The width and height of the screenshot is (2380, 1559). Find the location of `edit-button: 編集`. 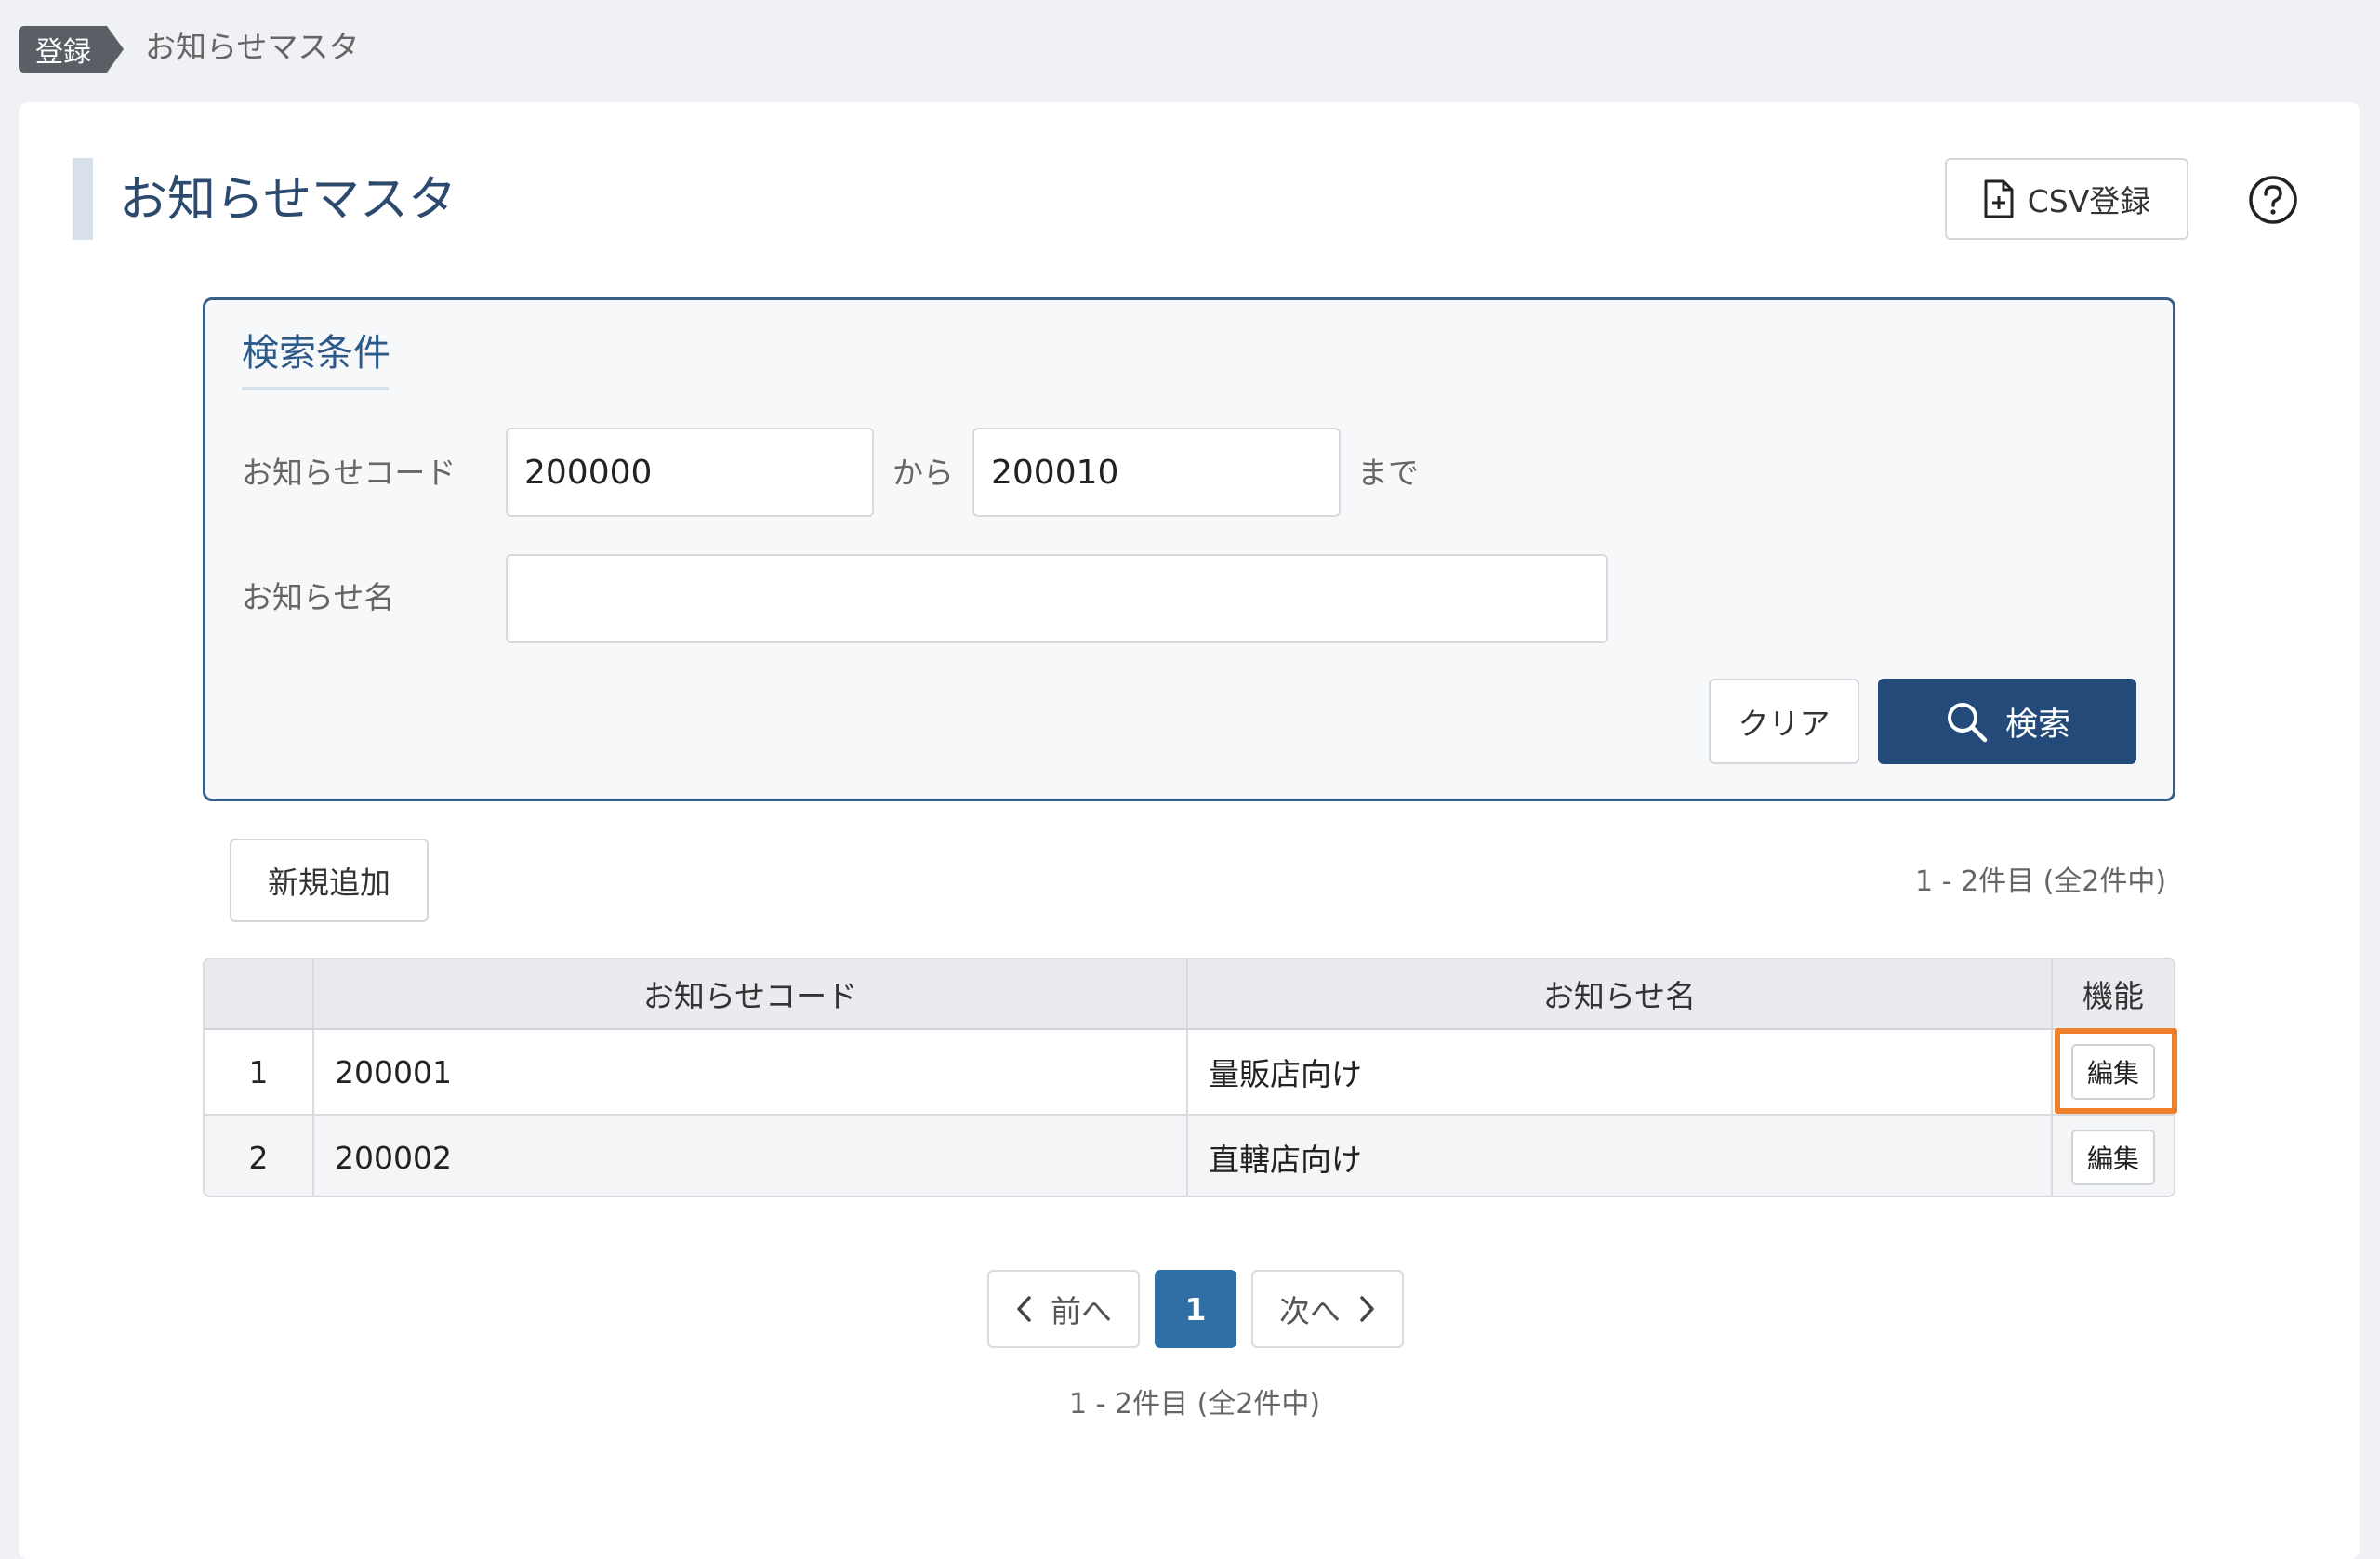

edit-button: 編集 is located at coordinates (2113, 1157).